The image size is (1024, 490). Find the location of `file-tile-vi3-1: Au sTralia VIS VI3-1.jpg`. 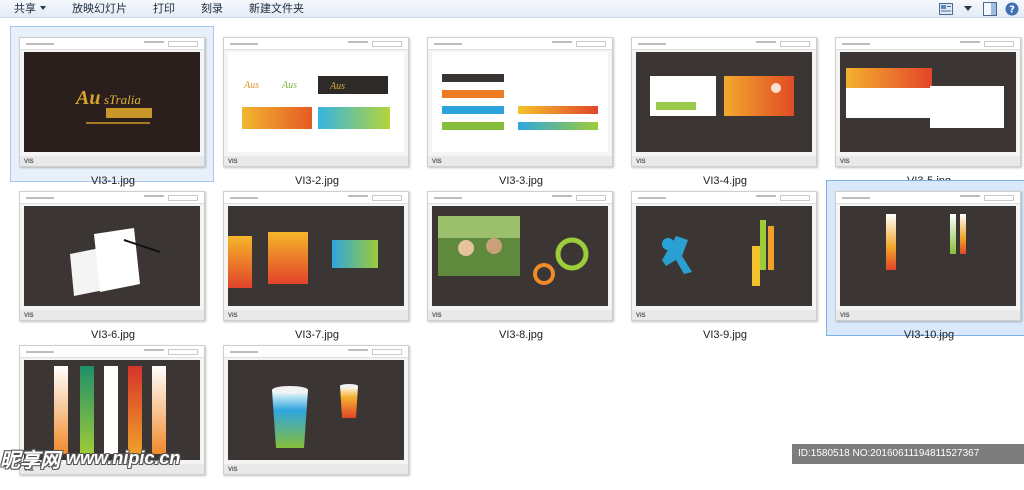

file-tile-vi3-1: Au sTralia VIS VI3-1.jpg is located at coordinates (112, 106).